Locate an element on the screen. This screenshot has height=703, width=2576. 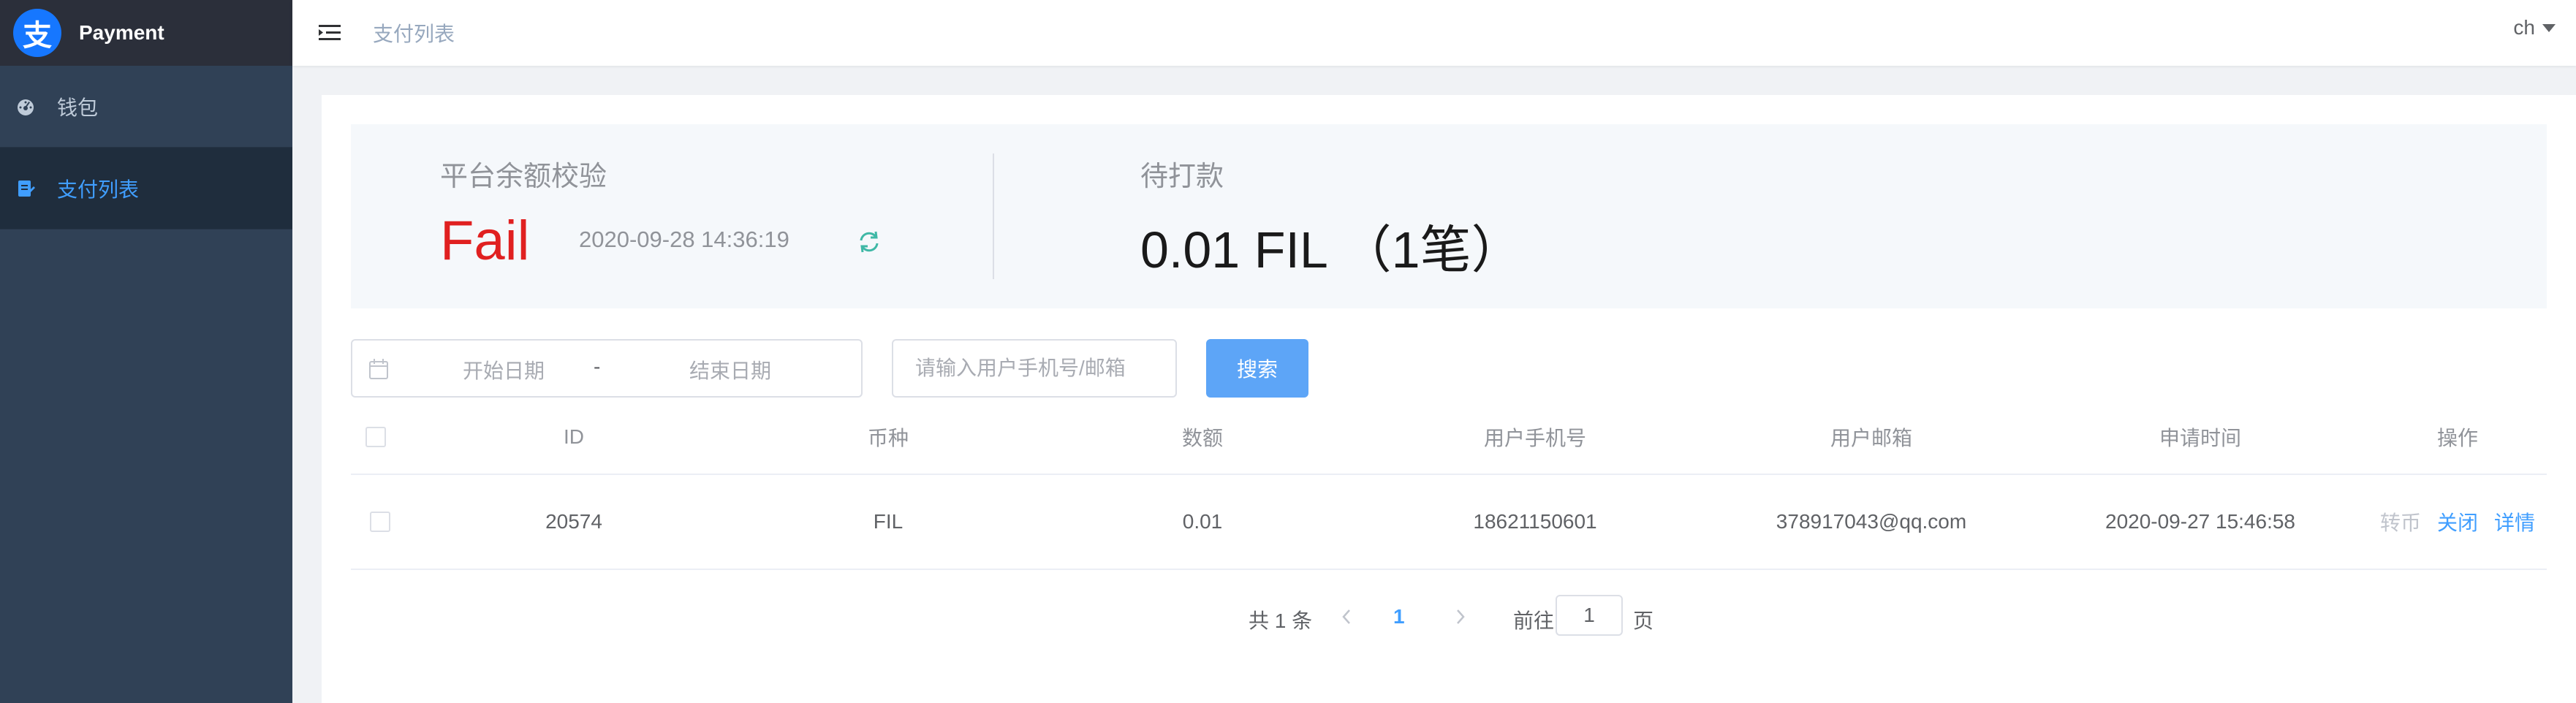
summary-divider is located at coordinates (993, 216).